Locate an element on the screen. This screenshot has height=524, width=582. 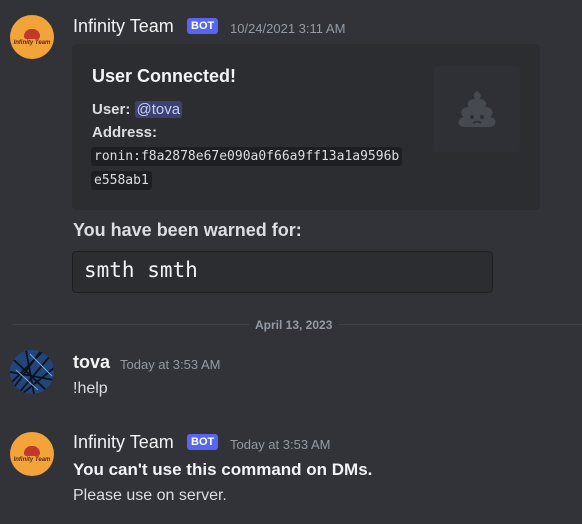
warning-title: You have been warned for: is located at coordinates (187, 230).